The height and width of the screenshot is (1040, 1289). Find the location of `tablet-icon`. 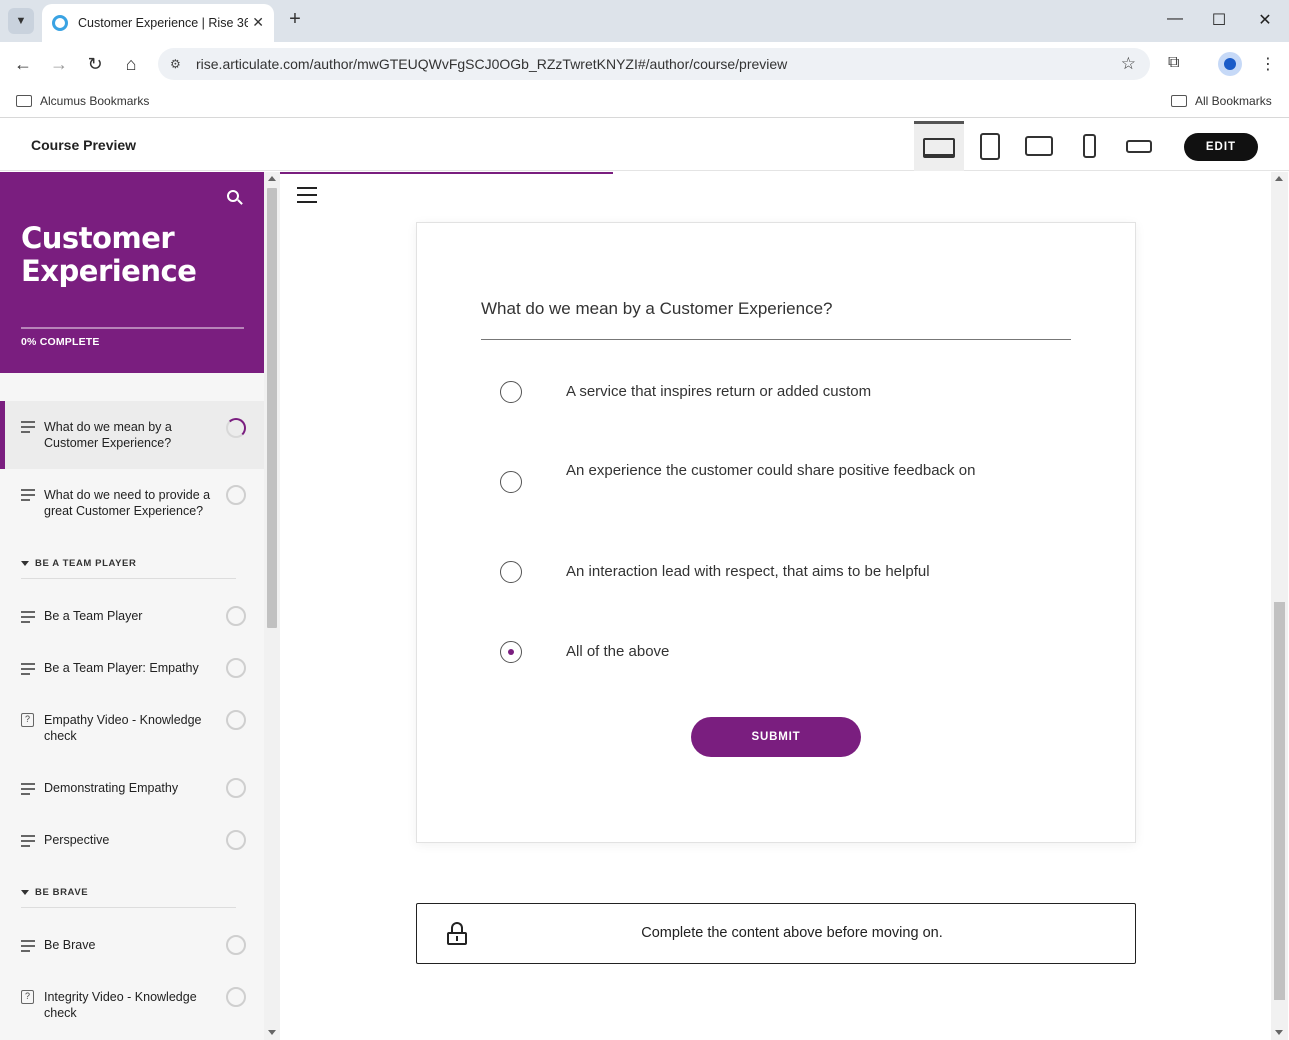

tablet-icon is located at coordinates (990, 146).